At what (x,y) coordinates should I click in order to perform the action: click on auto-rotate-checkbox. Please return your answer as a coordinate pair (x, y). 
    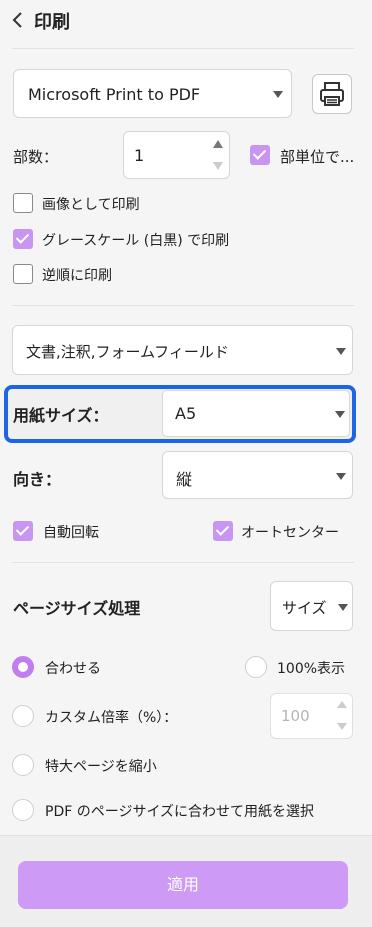
    Looking at the image, I should click on (23, 531).